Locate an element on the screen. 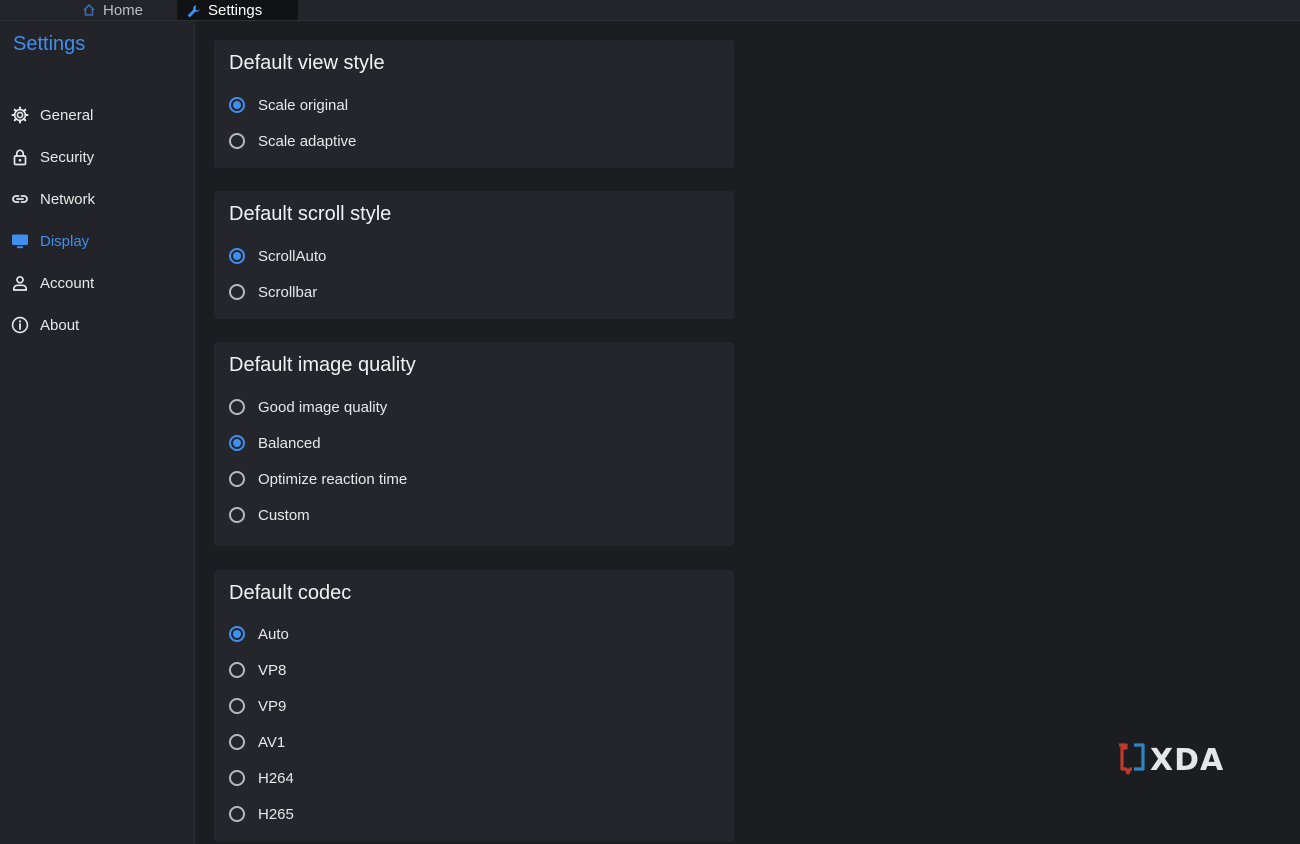 Image resolution: width=1300 pixels, height=844 pixels. radio-option-scale-adaptive: Scale adaptive is located at coordinates (292, 141).